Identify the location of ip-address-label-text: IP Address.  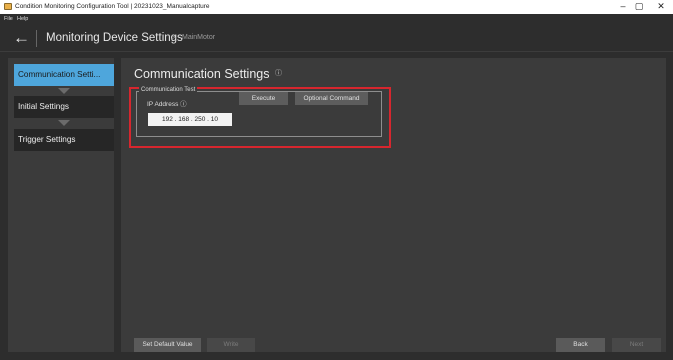
(163, 104).